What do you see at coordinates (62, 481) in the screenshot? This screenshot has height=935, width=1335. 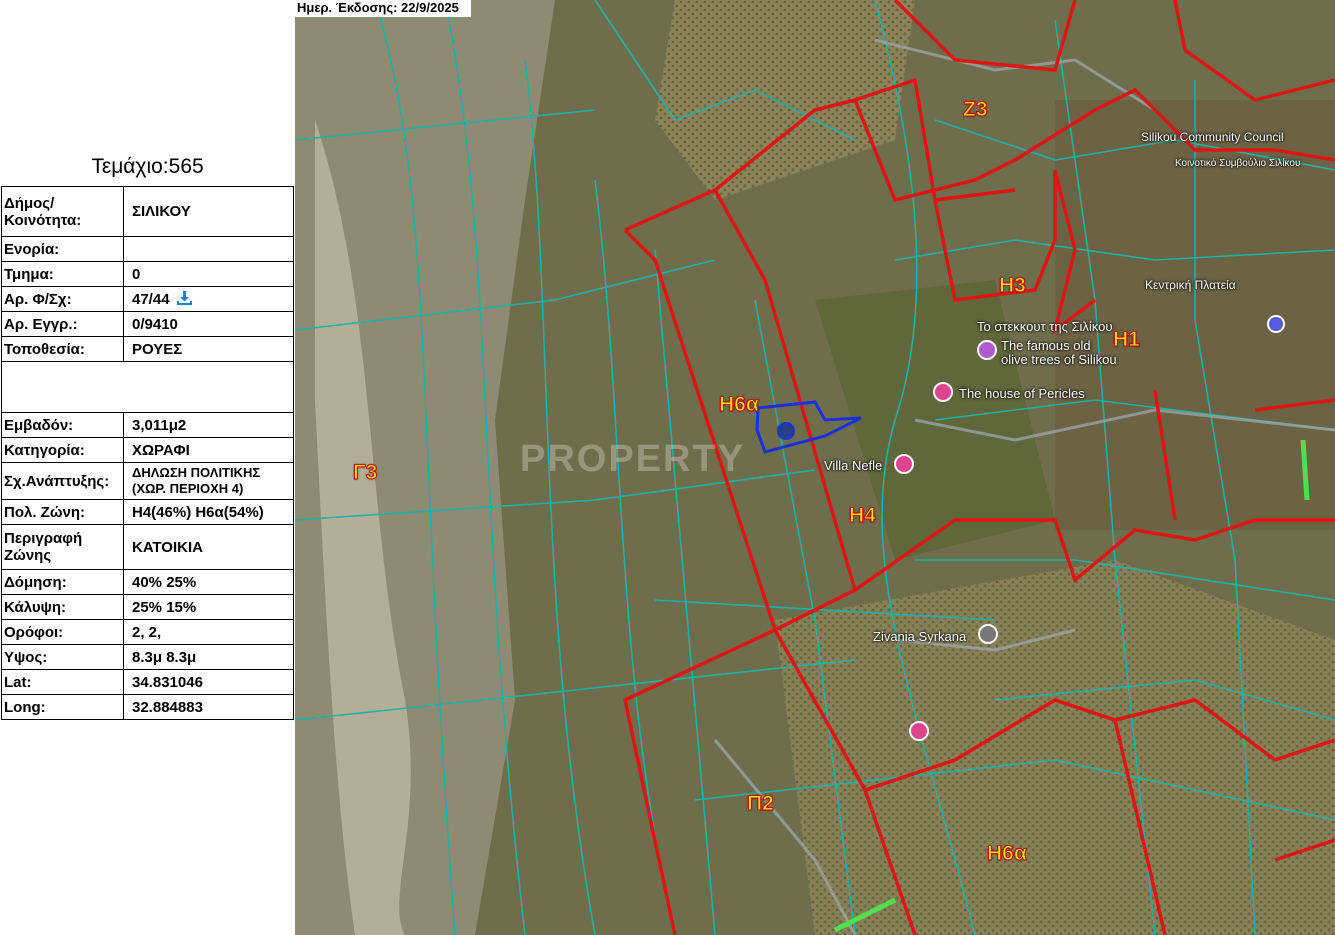 I see `row-label-dev-plan: Σχ.Ανάπτυξης:` at bounding box center [62, 481].